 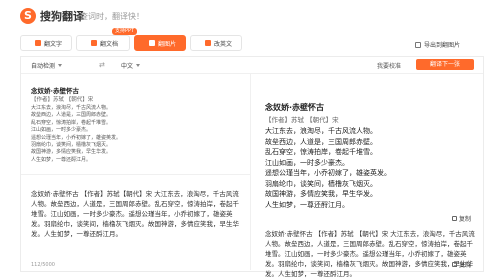 I want to click on tab-label: 翻图片, so click(x=167, y=44).